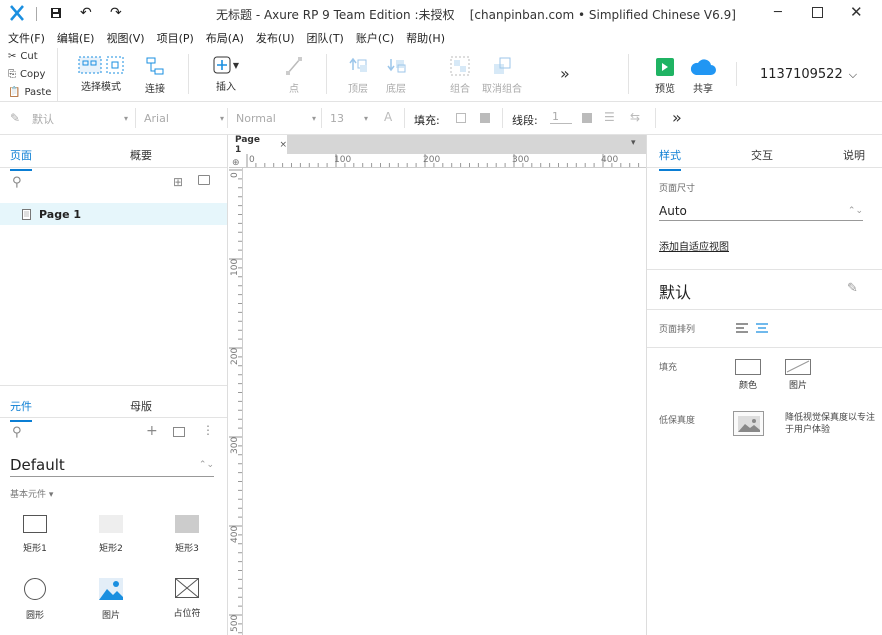 This screenshot has height=635, width=882. I want to click on align-center-icon, so click(762, 329).